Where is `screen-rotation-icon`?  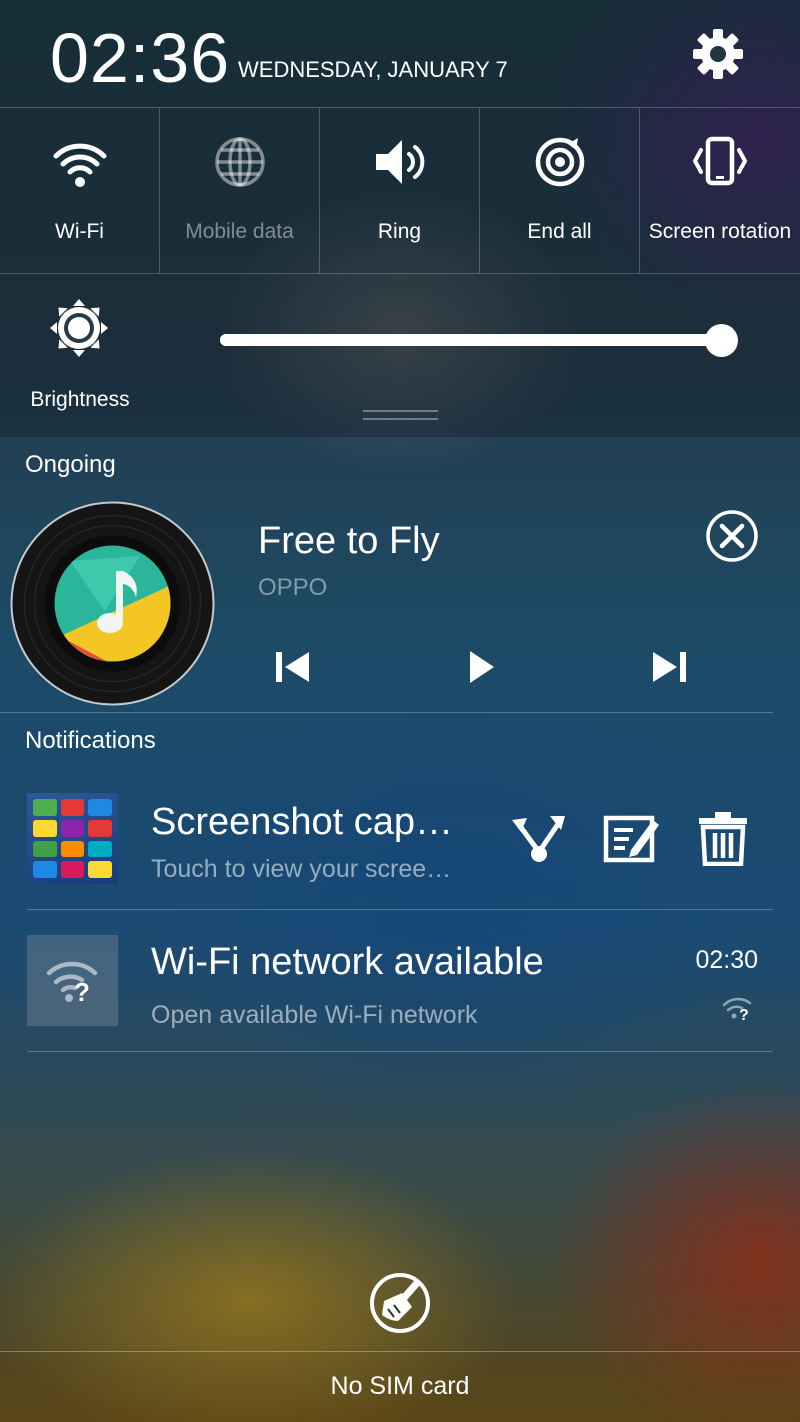 screen-rotation-icon is located at coordinates (720, 161).